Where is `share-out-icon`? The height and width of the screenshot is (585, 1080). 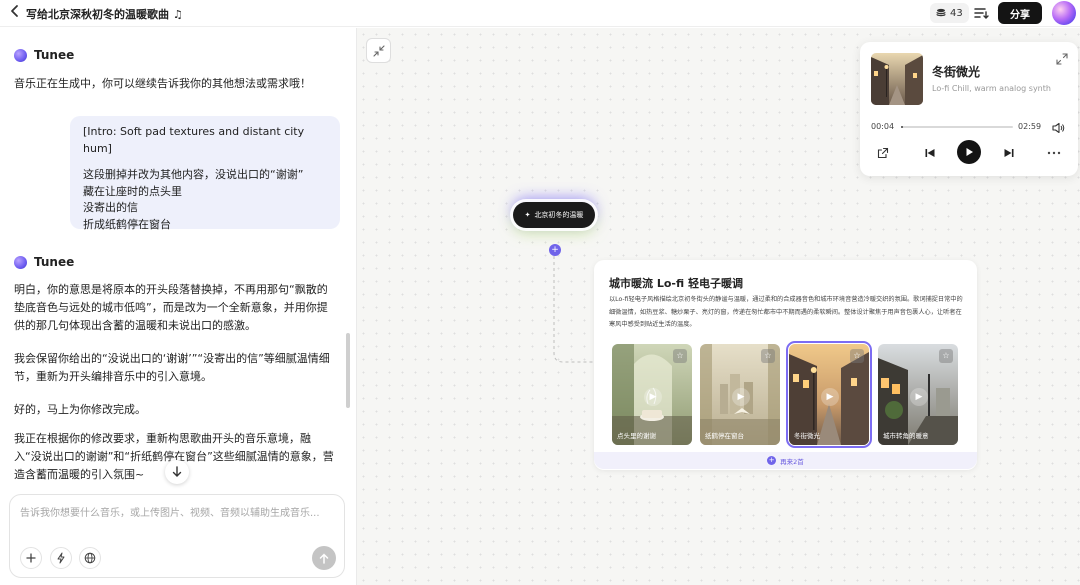 share-out-icon is located at coordinates (883, 153).